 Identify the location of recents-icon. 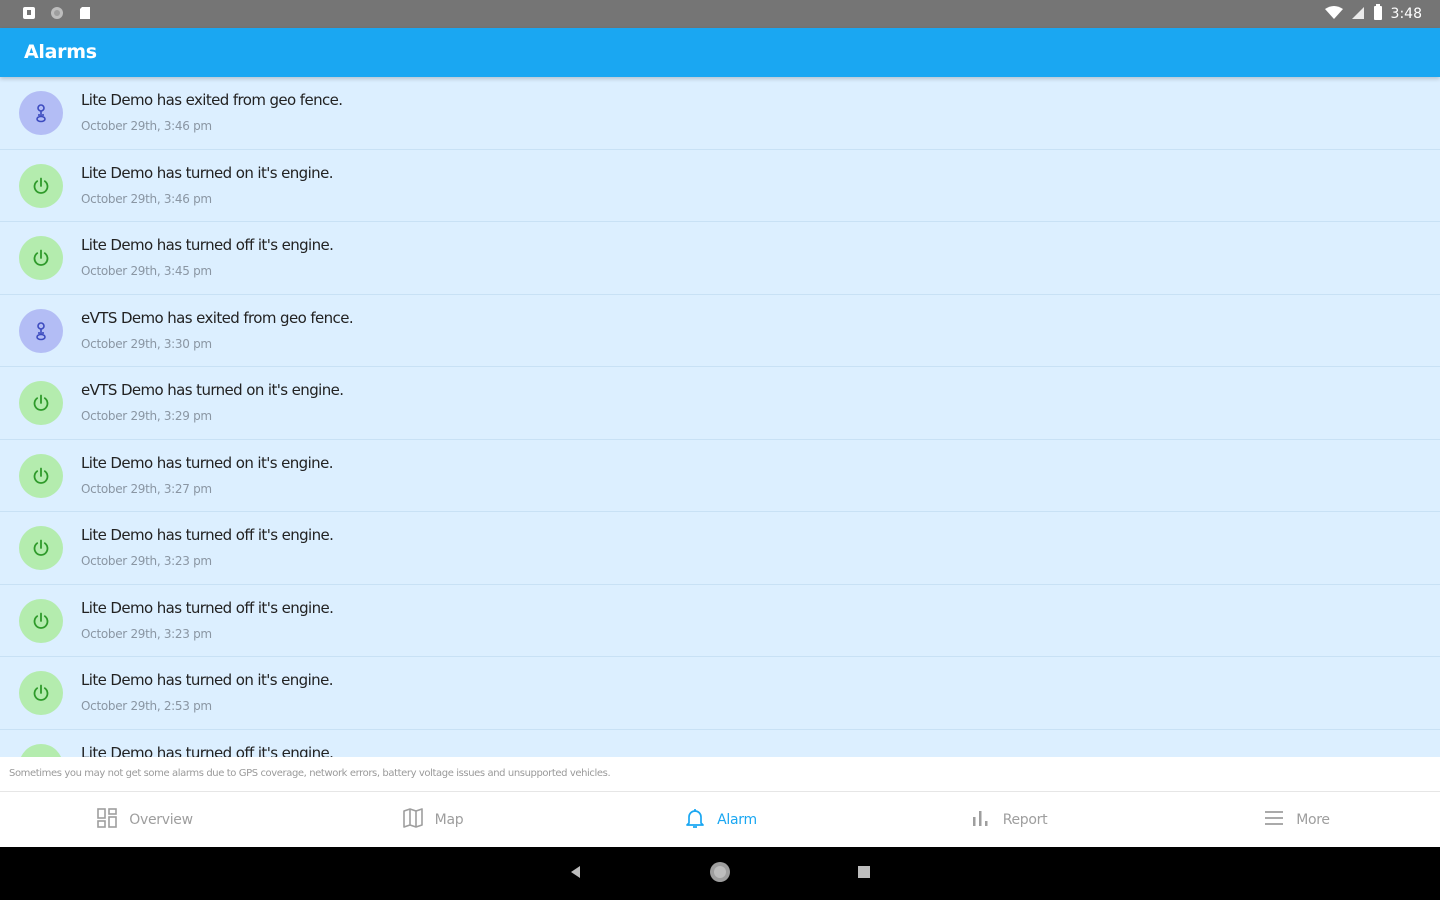
(864, 874).